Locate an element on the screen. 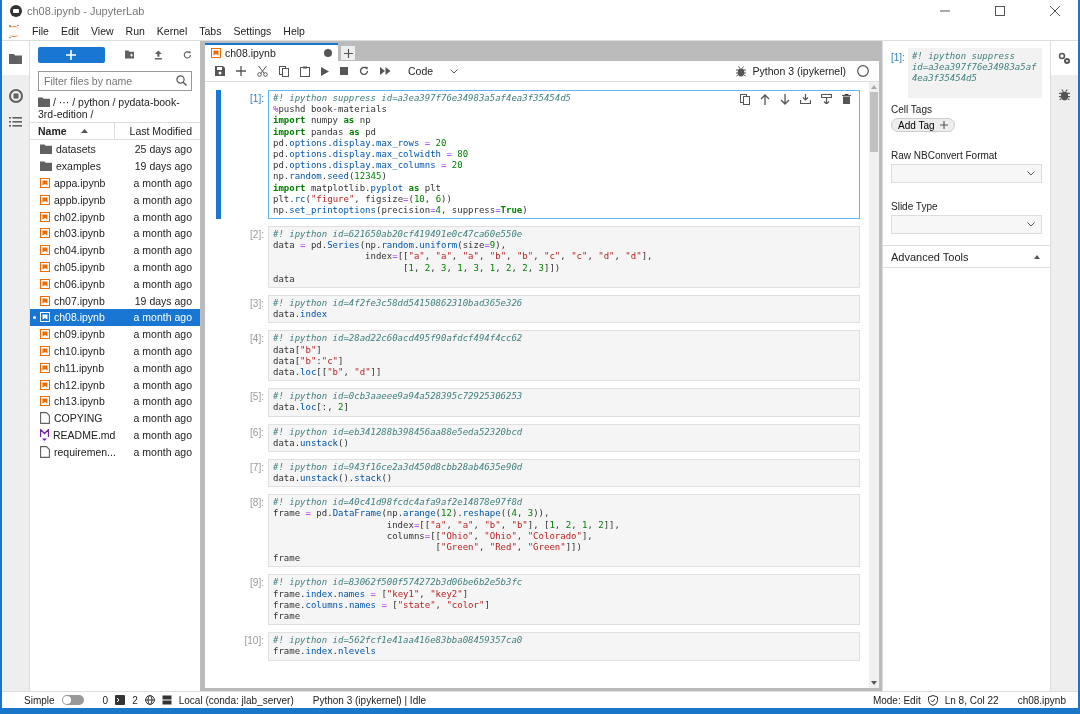  file-list-item: appb.ipynb a month ago is located at coordinates (115, 200).